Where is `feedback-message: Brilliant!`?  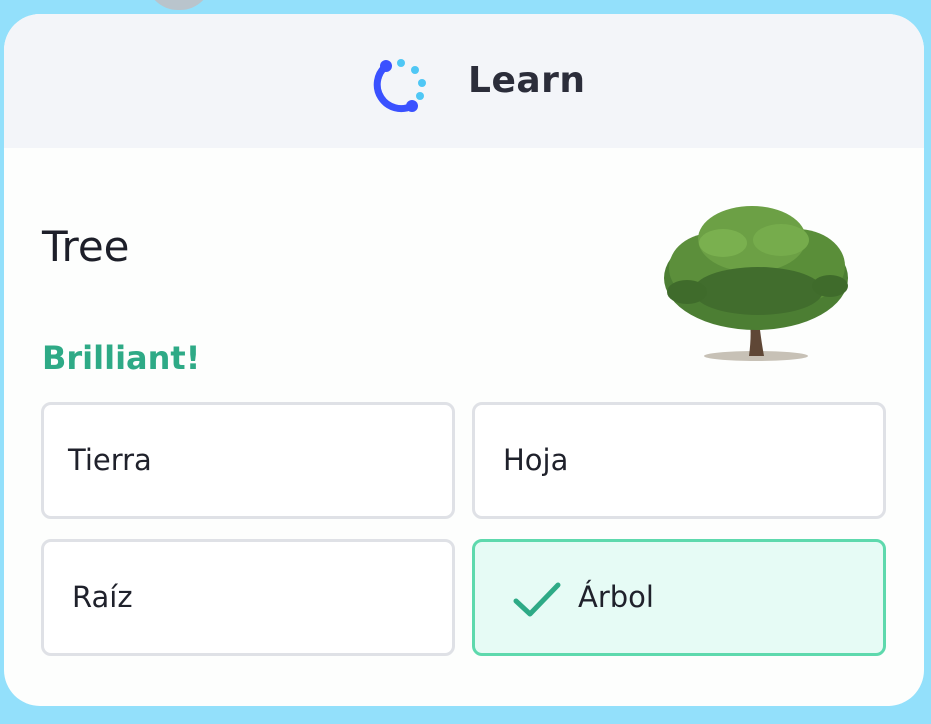
feedback-message: Brilliant! is located at coordinates (121, 358).